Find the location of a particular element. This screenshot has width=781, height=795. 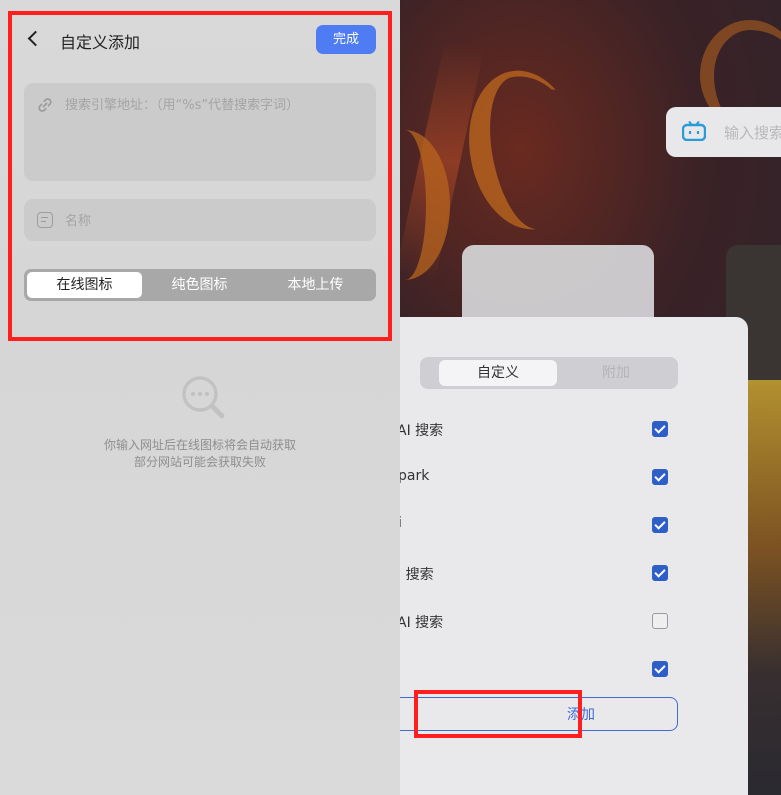

auto-fetch-hint: 你输入网址后在线图标将会自动获取 部分网站可能会获取失败 is located at coordinates (200, 454).